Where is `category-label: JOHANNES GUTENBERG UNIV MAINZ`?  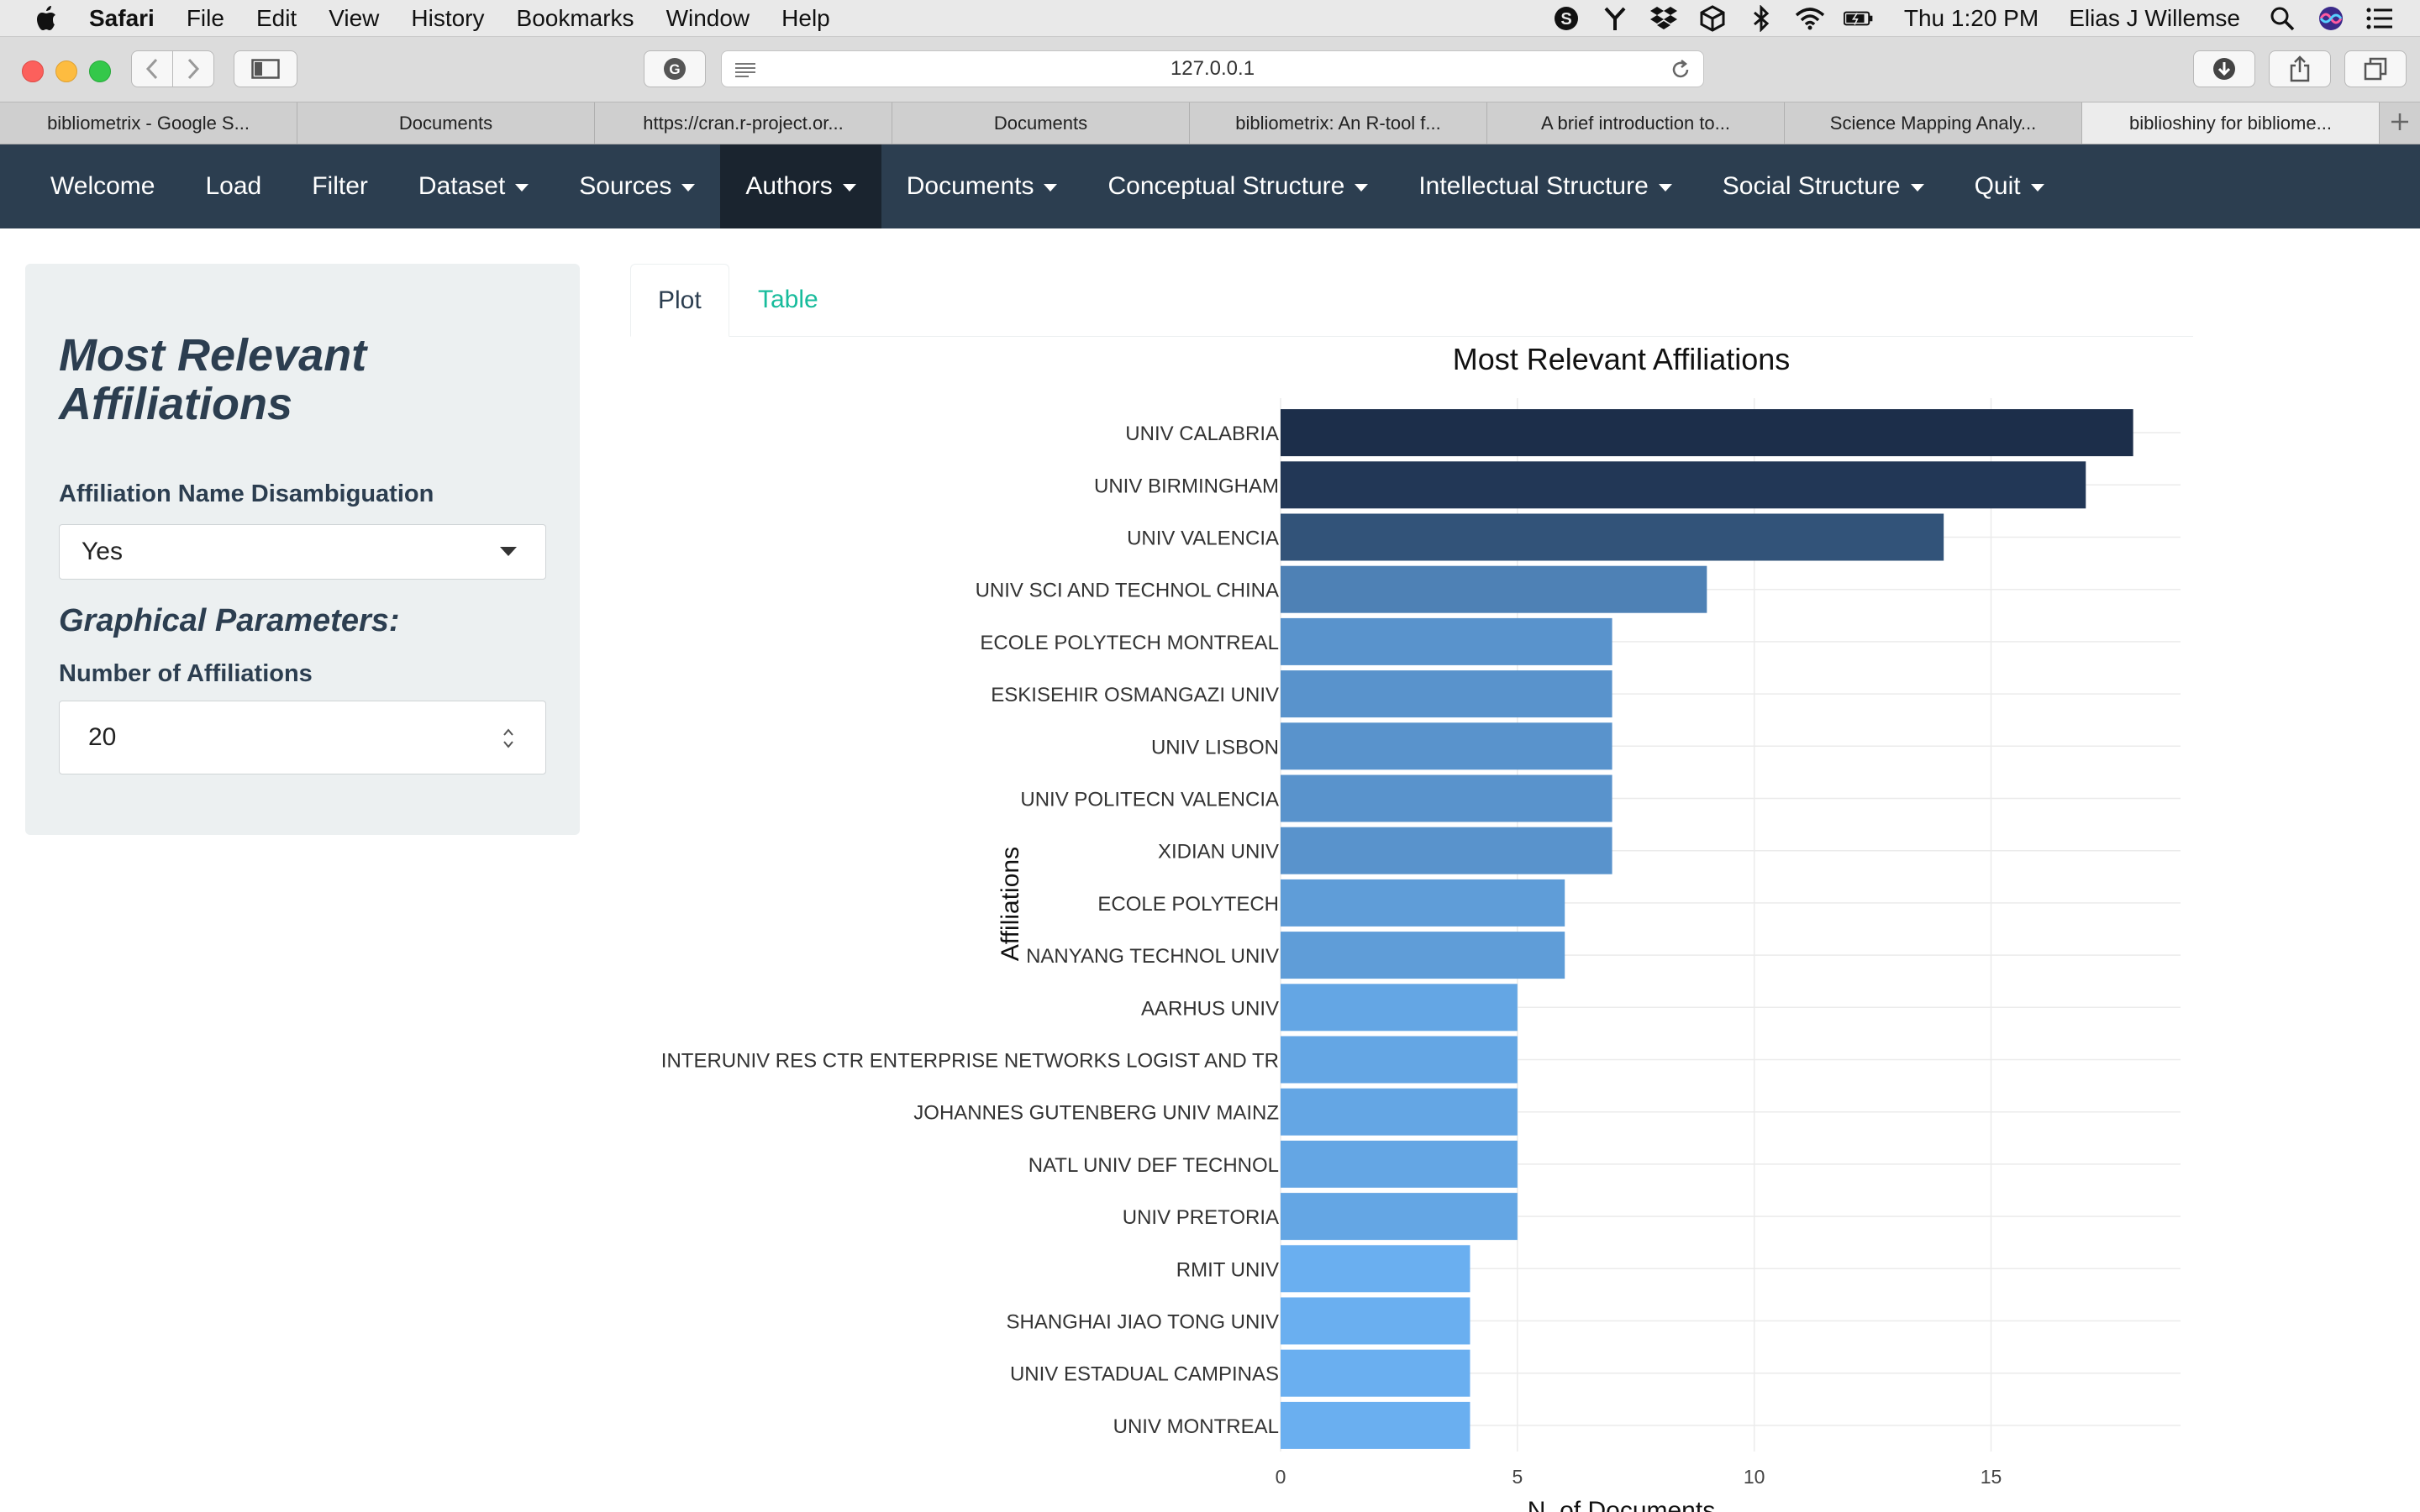
category-label: JOHANNES GUTENBERG UNIV MAINZ is located at coordinates (1096, 1113).